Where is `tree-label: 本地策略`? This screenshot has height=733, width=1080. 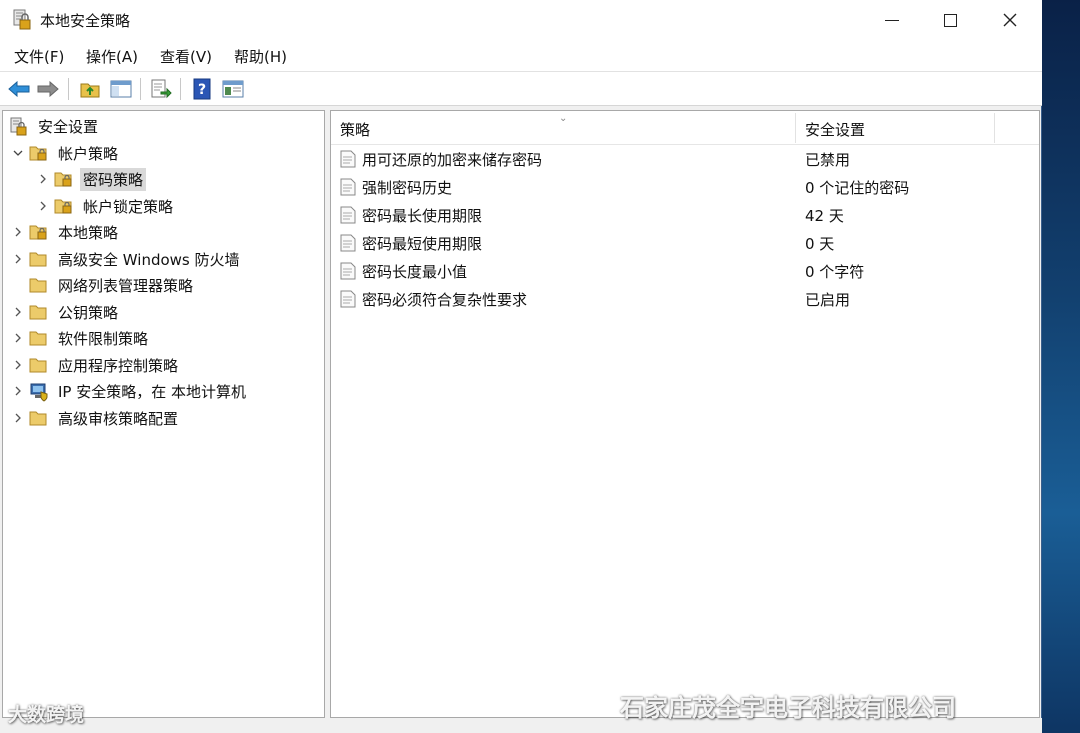
tree-label: 本地策略 is located at coordinates (88, 232).